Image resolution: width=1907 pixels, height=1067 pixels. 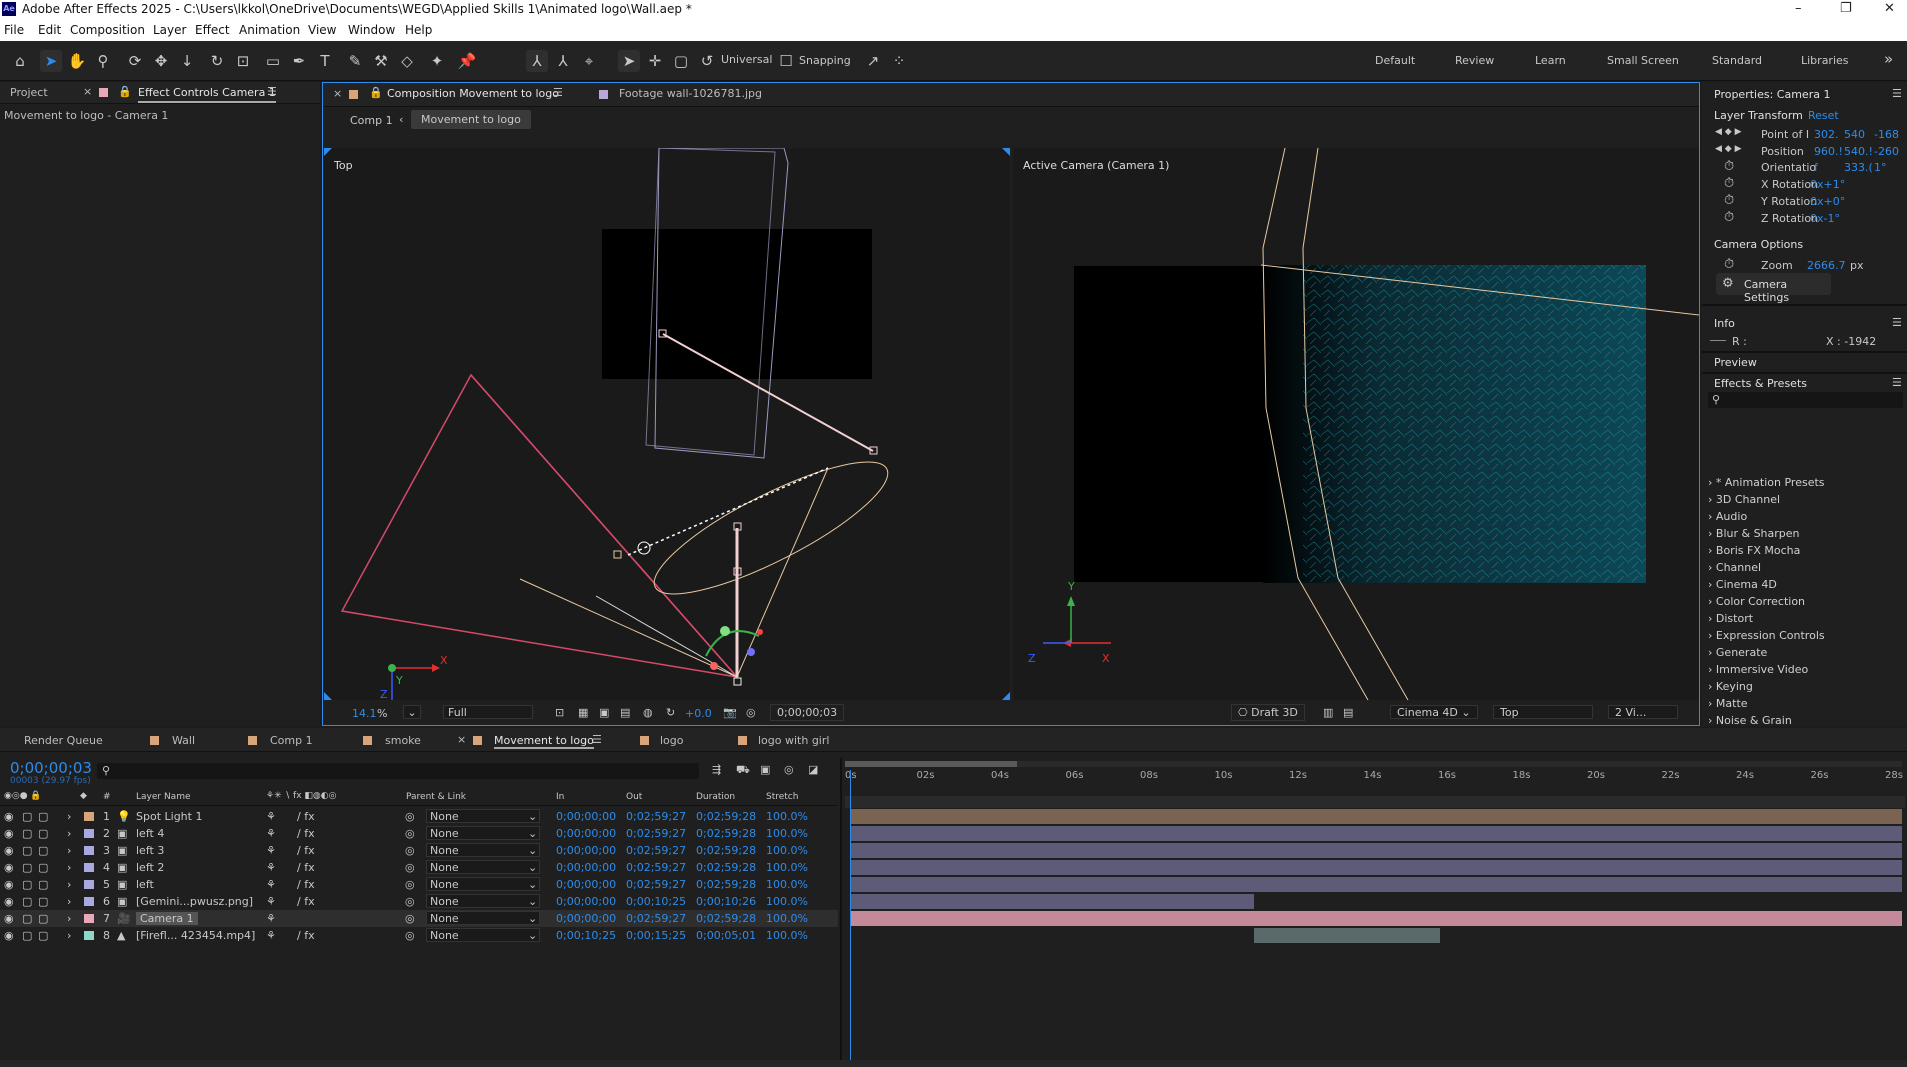 I want to click on expand-icon: ›, so click(x=69, y=884).